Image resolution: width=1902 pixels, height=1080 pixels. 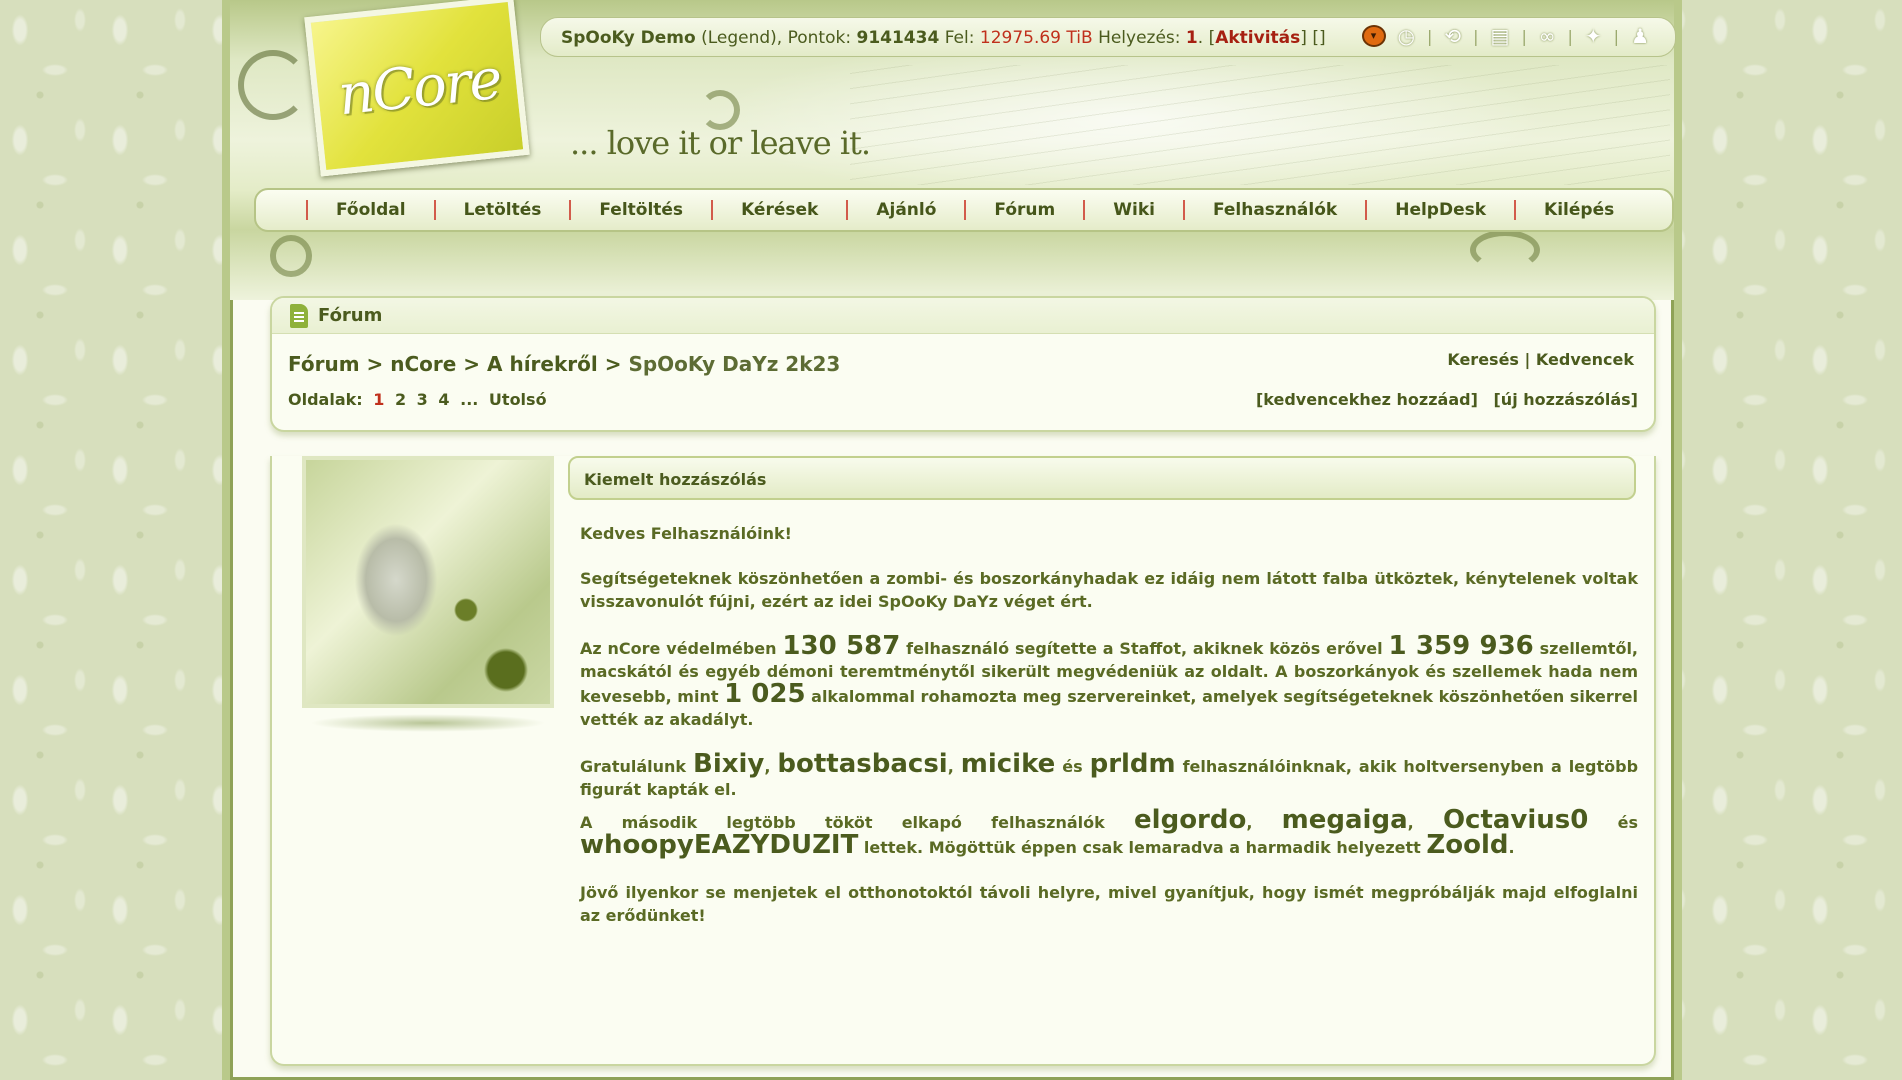 I want to click on nav-wiki: Wiki, so click(x=1133, y=210).